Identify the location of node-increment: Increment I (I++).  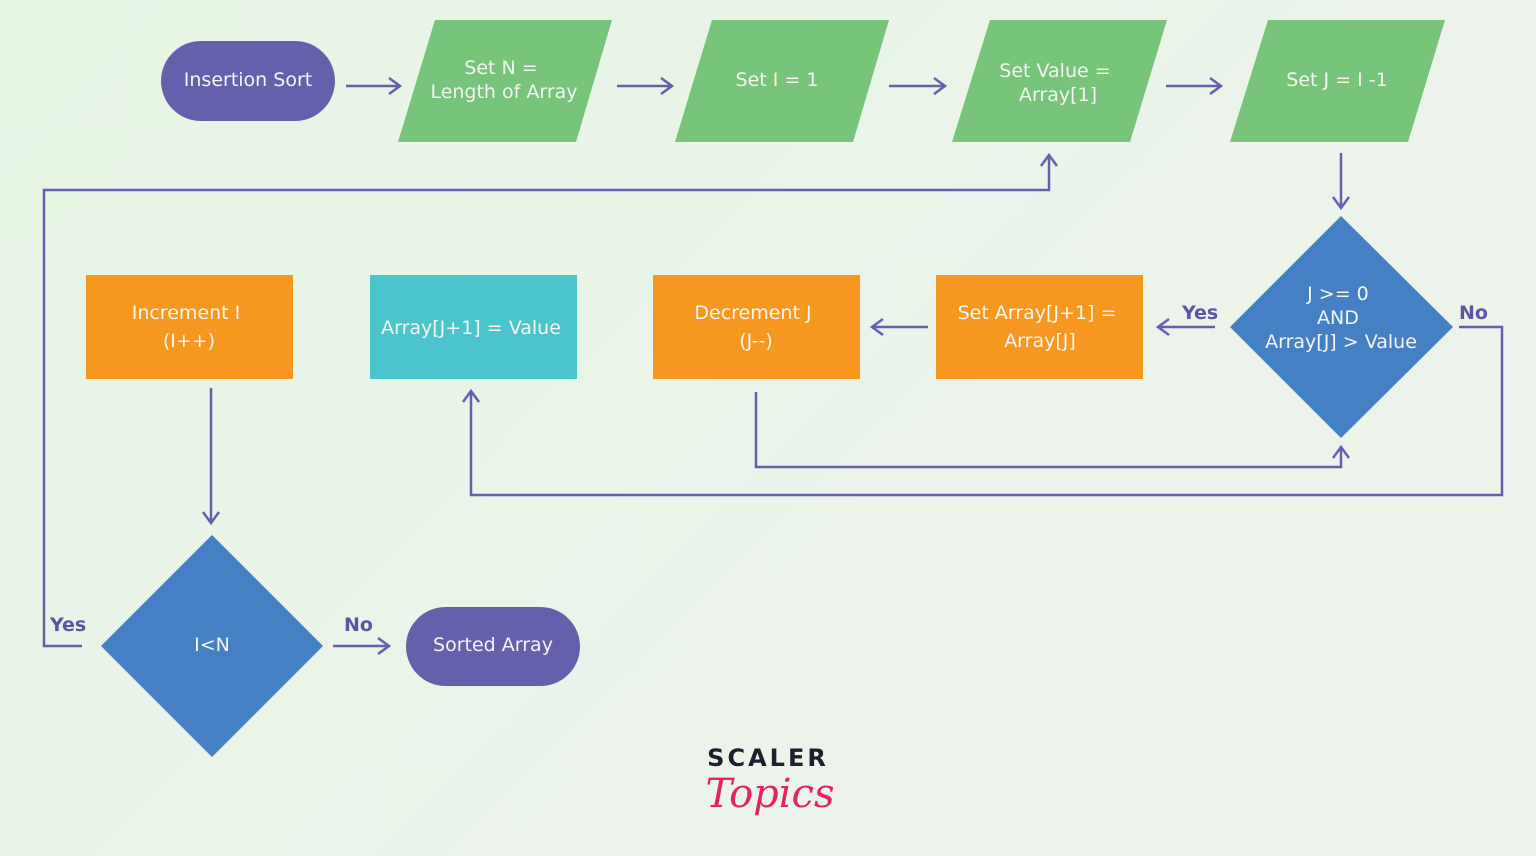
(189, 327).